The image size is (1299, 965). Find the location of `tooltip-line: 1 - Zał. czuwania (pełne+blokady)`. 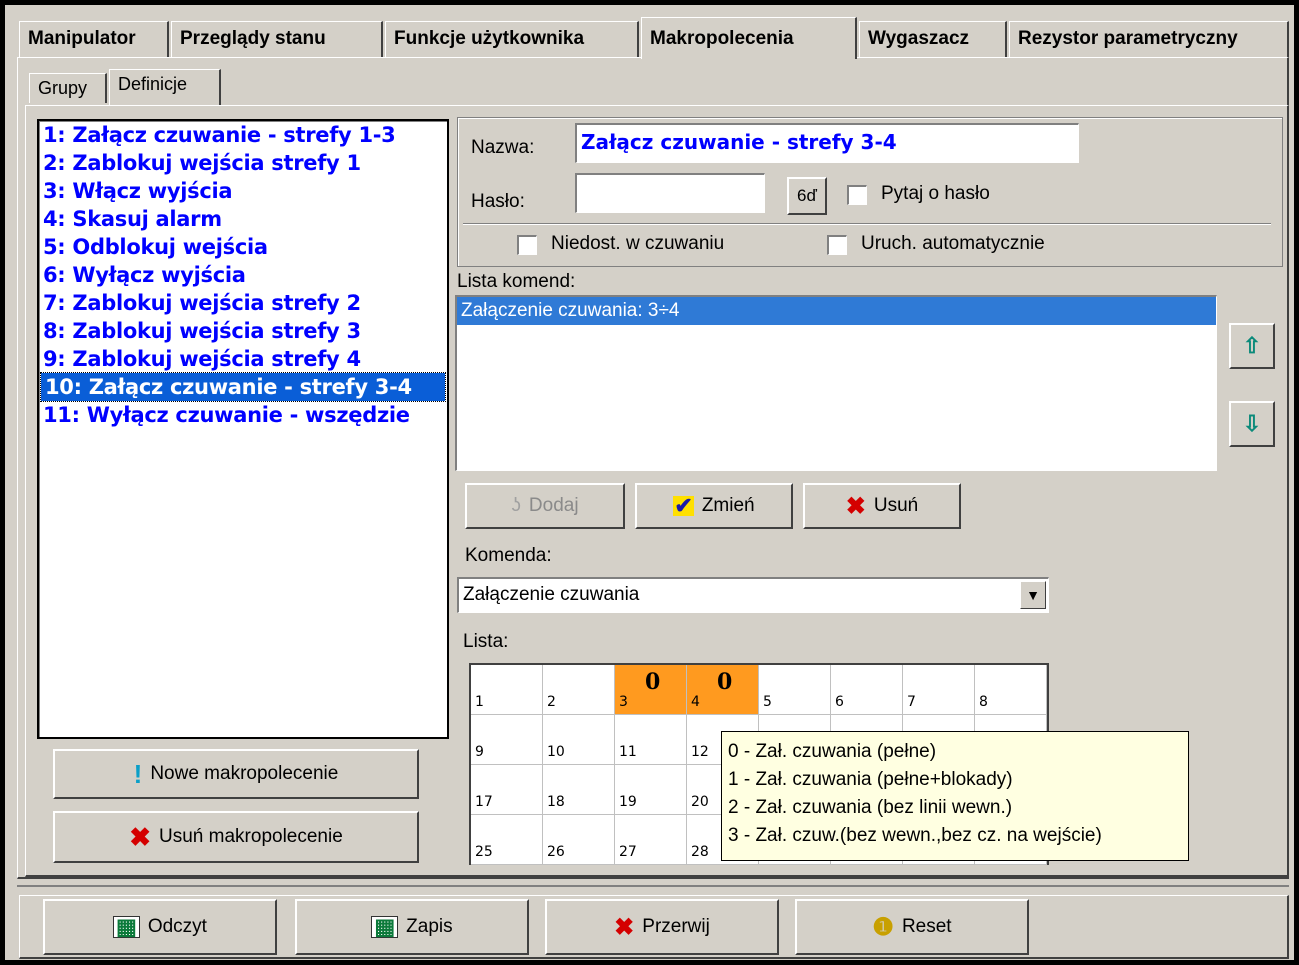

tooltip-line: 1 - Zał. czuwania (pełne+blokady) is located at coordinates (870, 779).